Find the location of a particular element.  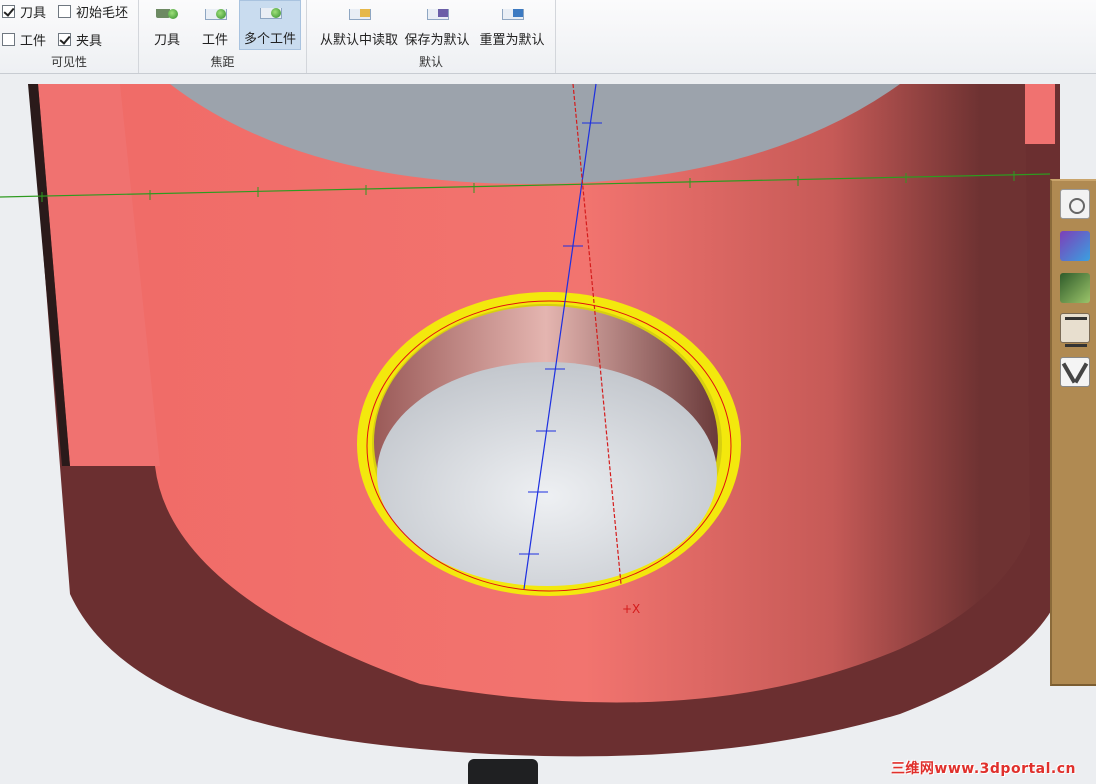

checkbox-fixture: 夹具 is located at coordinates (80, 39).